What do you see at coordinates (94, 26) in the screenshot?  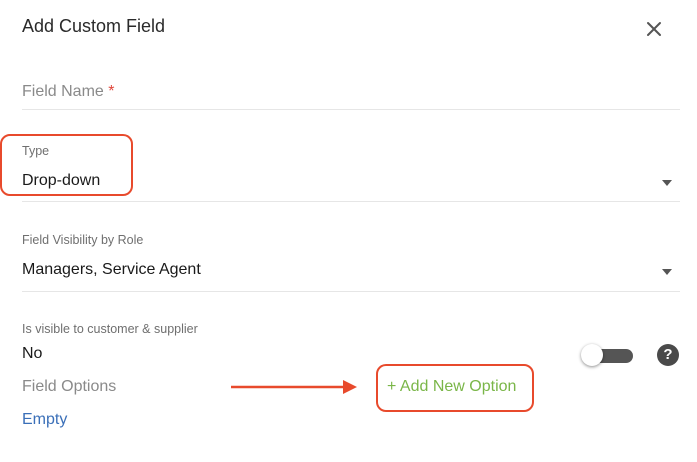 I see `dialog-title: Add Custom Field` at bounding box center [94, 26].